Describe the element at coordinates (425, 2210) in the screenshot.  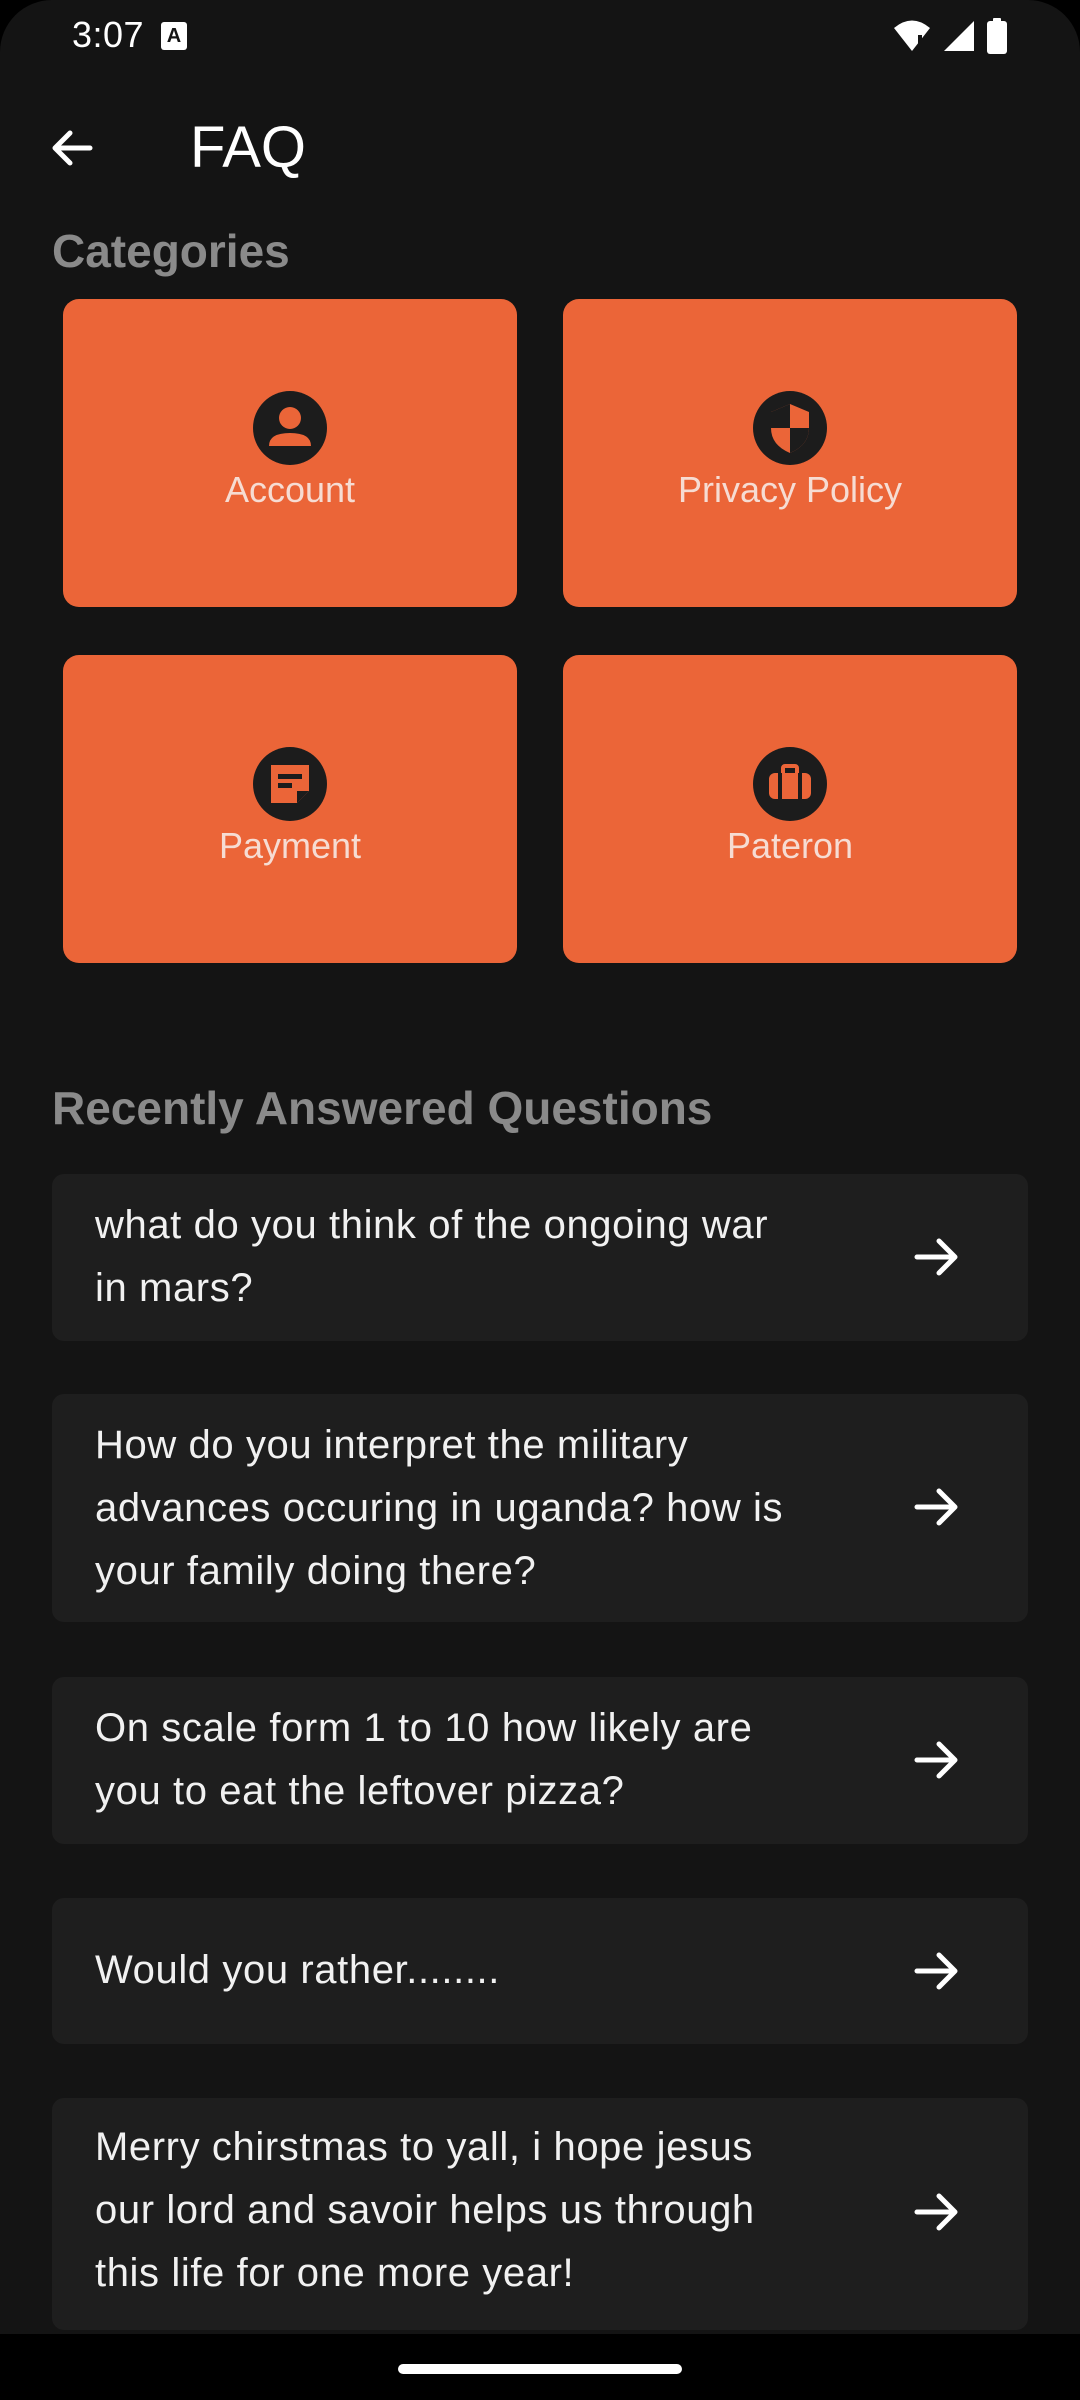
I see `question-line: our lord and savoir helps us through` at that location.